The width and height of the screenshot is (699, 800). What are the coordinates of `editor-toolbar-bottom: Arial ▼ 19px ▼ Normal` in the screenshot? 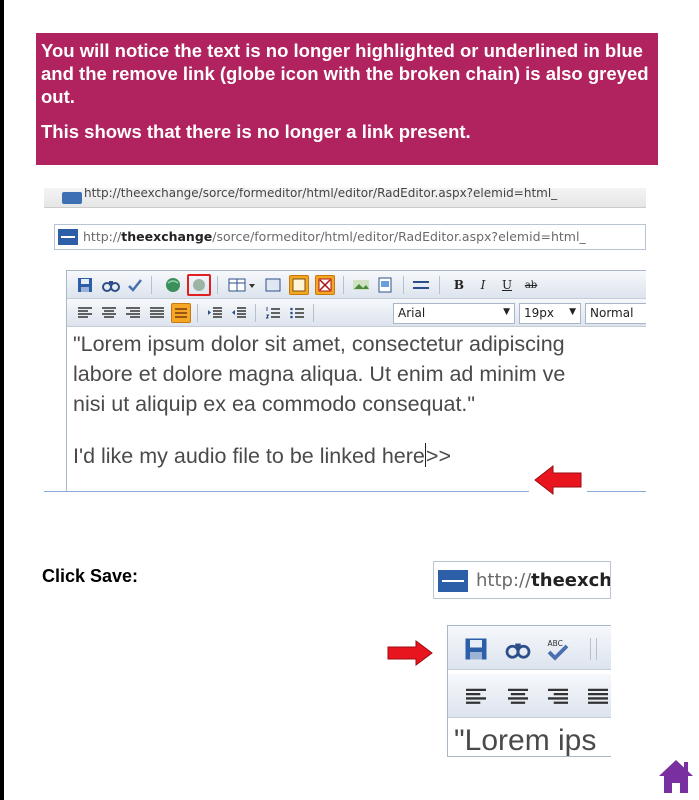 It's located at (356, 313).